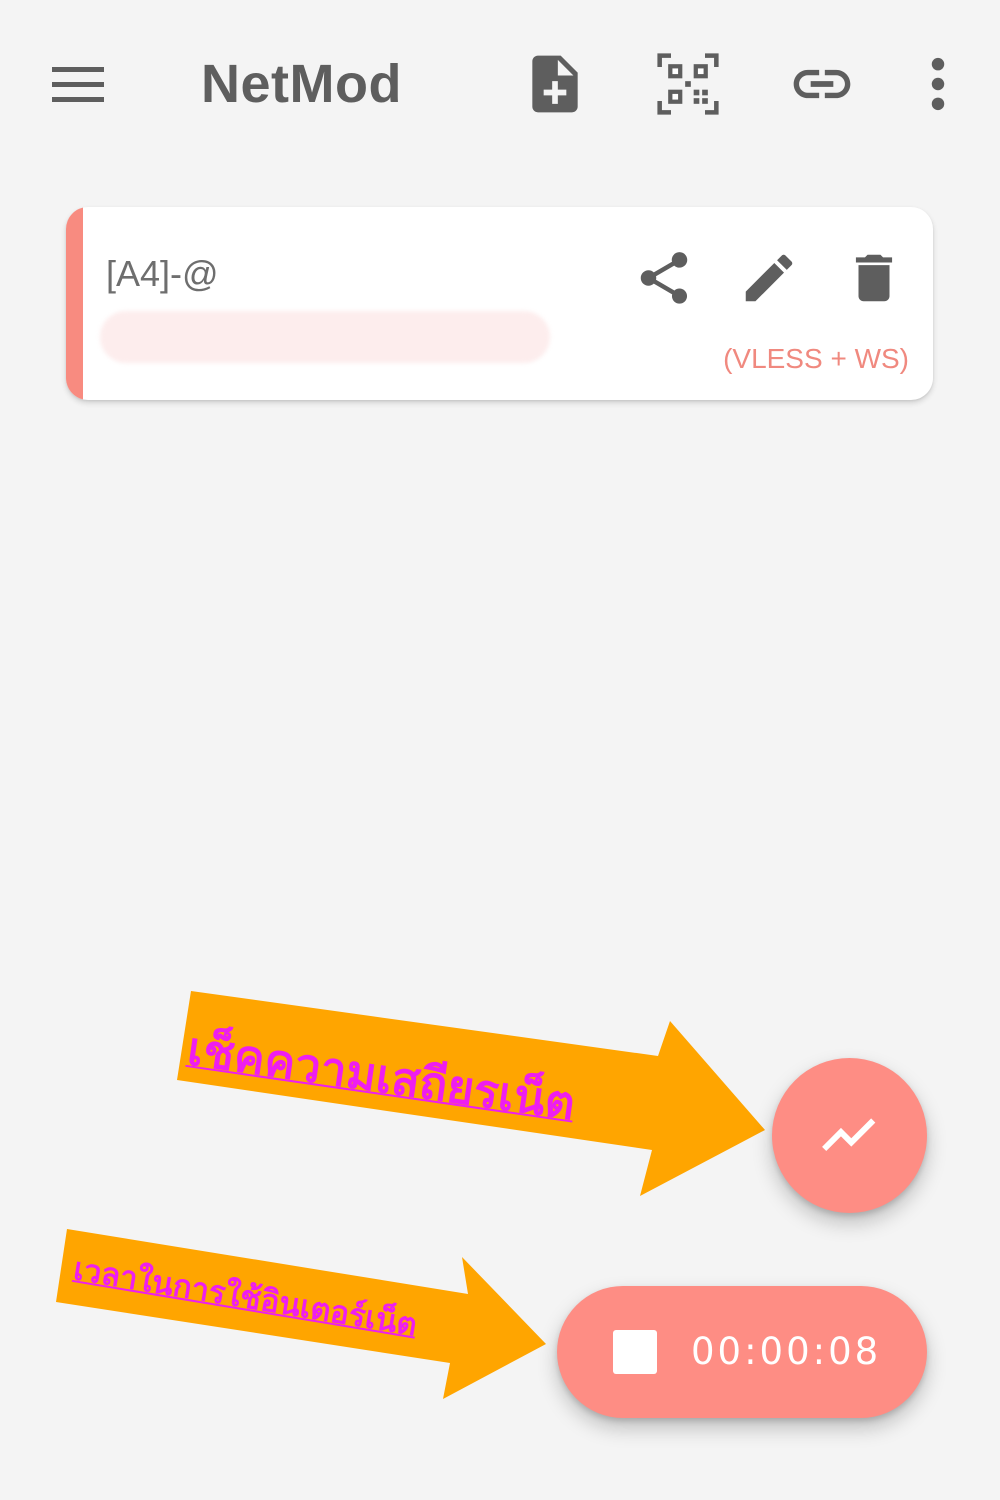 Image resolution: width=1000 pixels, height=1500 pixels. What do you see at coordinates (786, 1351) in the screenshot?
I see `connection-timer: 00:00:08` at bounding box center [786, 1351].